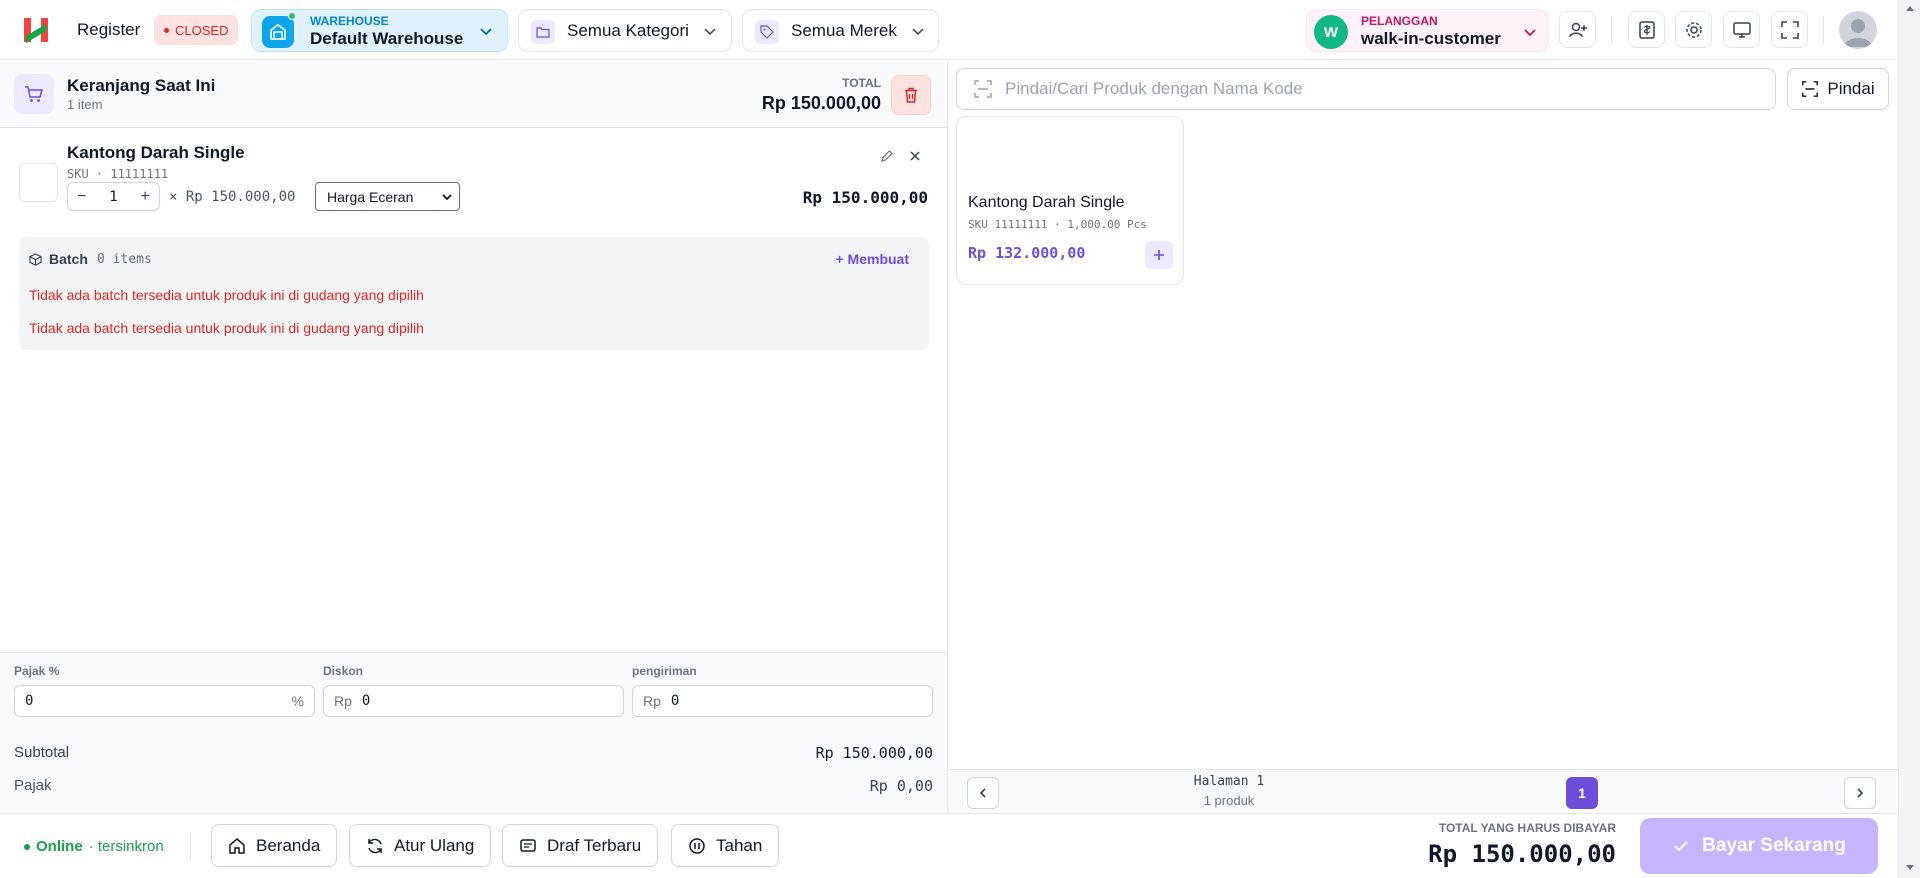  Describe the element at coordinates (1057, 224) in the screenshot. I see `product-meta: SKU 11111111 · 1,000.00 Pcs` at that location.